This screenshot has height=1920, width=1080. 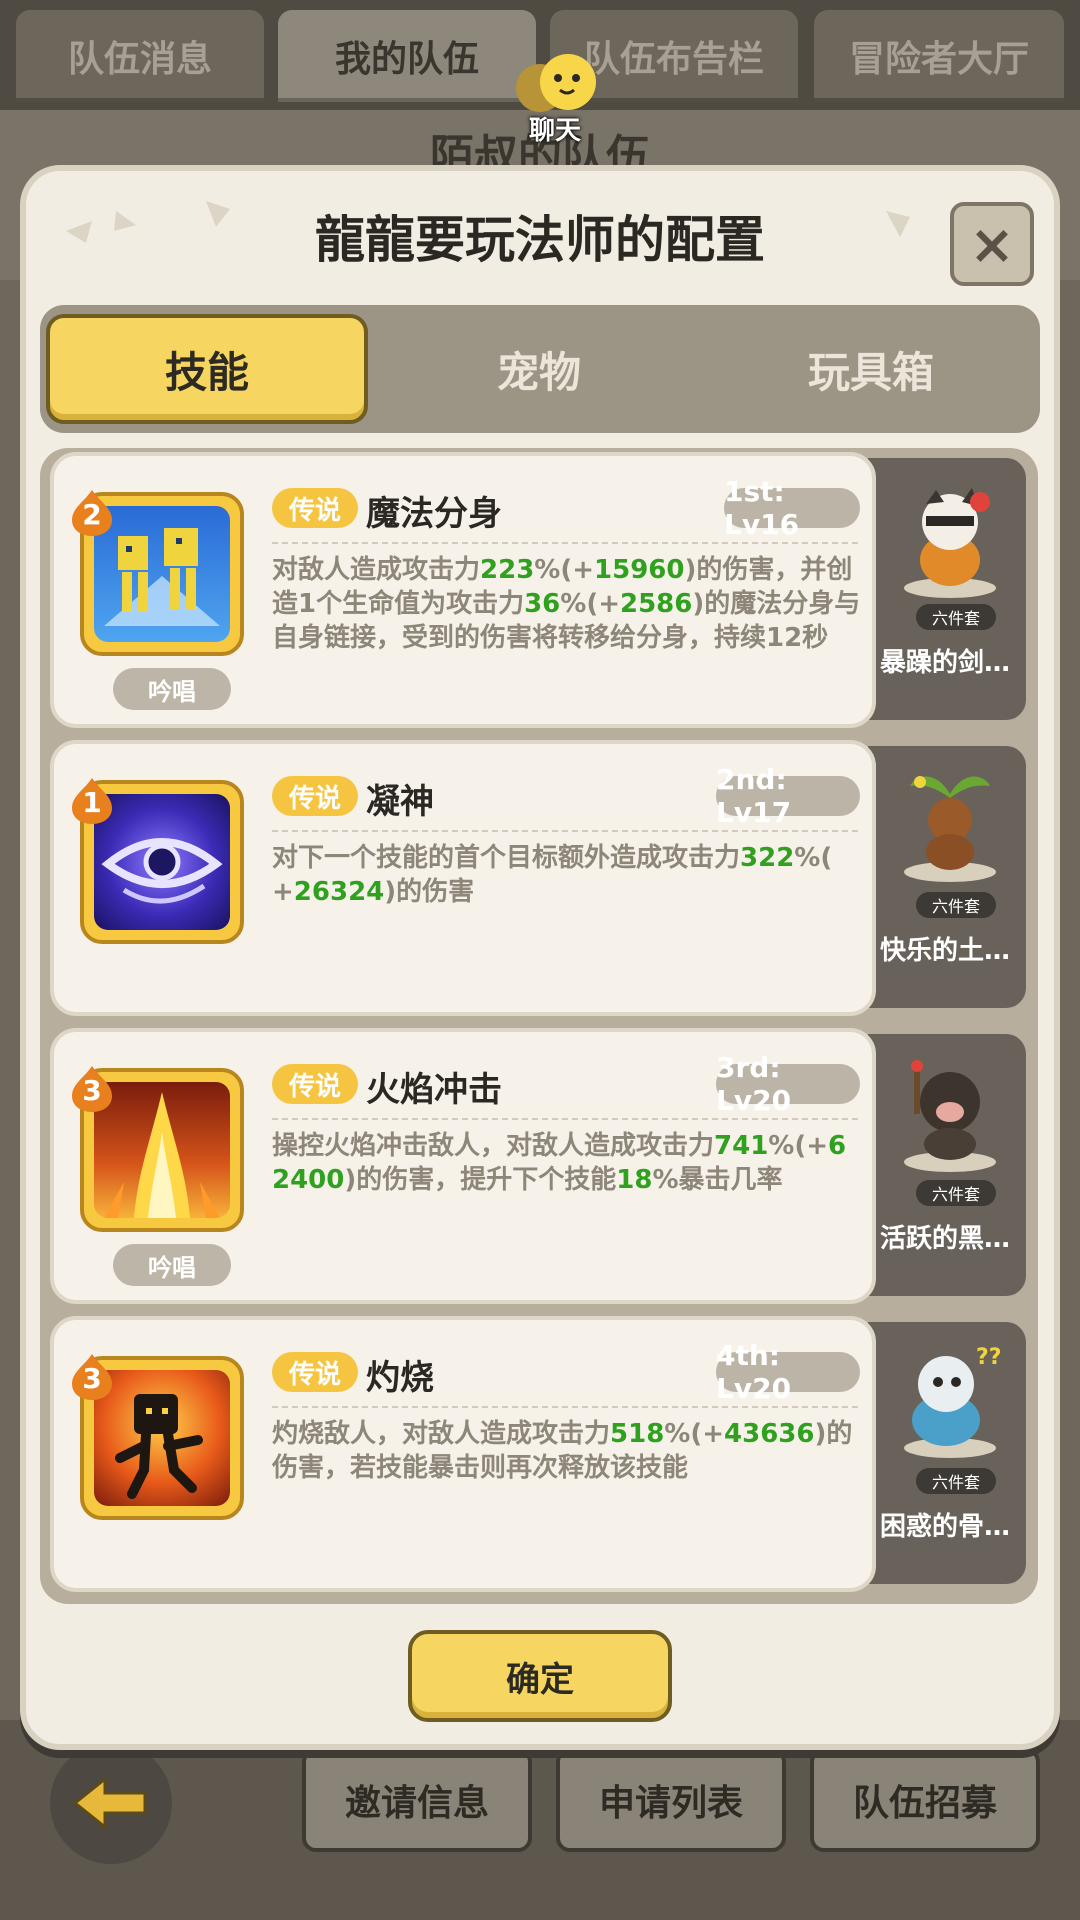 I want to click on tab-pets: 宠物, so click(x=539, y=369).